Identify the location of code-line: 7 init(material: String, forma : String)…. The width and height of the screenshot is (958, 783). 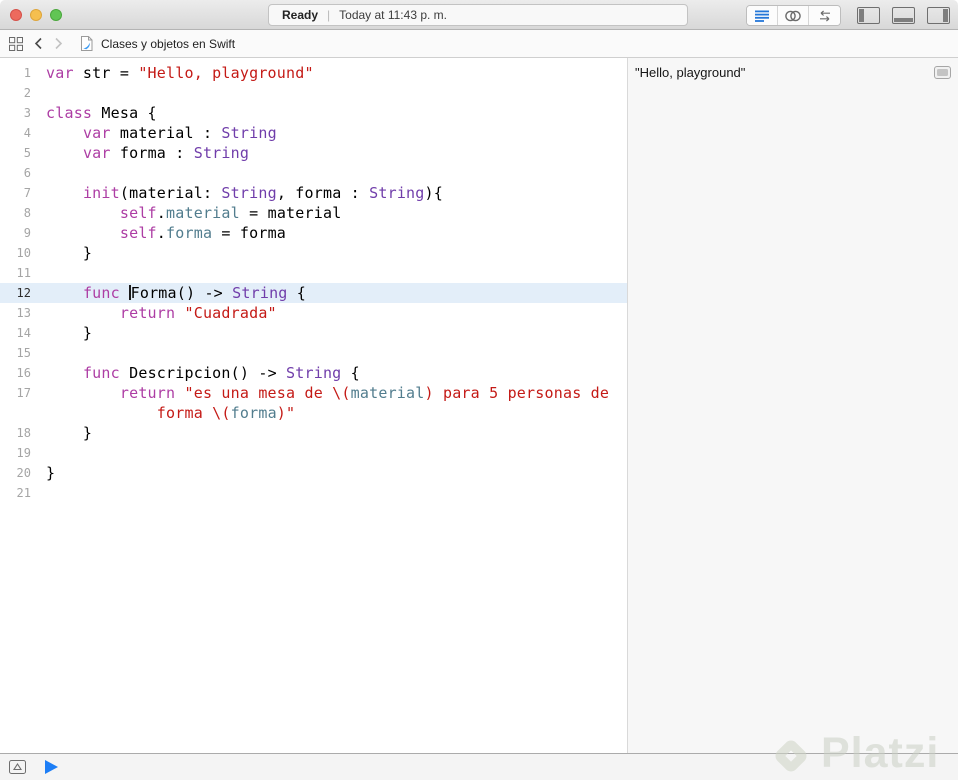
(313, 193).